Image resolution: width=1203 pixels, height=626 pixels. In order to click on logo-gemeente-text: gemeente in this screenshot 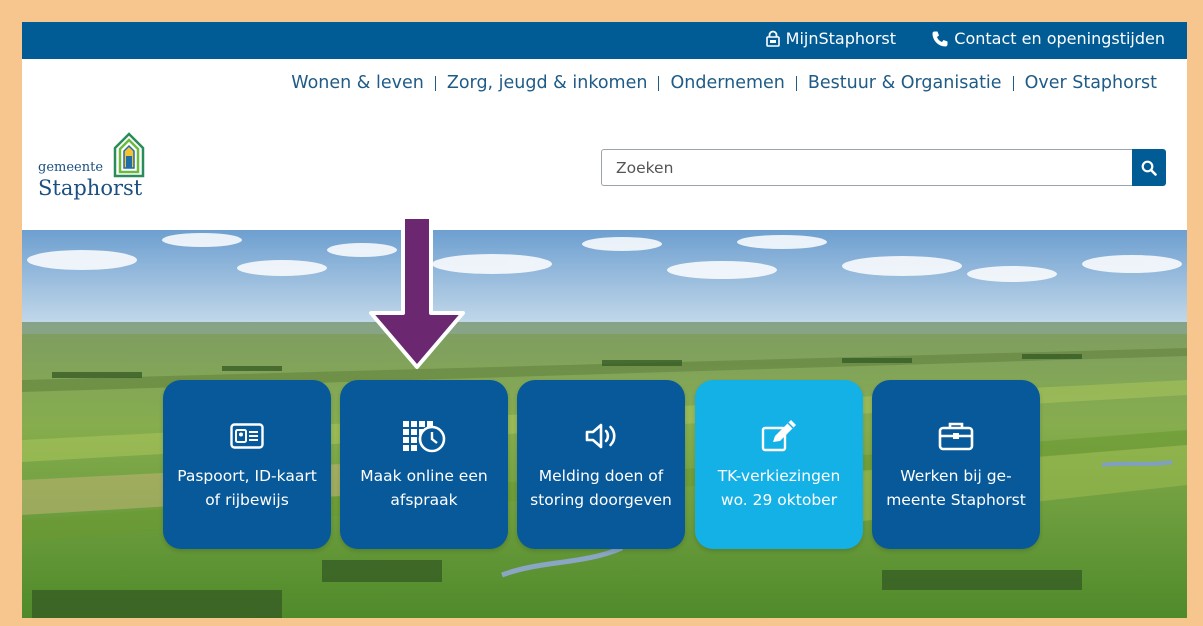, I will do `click(71, 167)`.